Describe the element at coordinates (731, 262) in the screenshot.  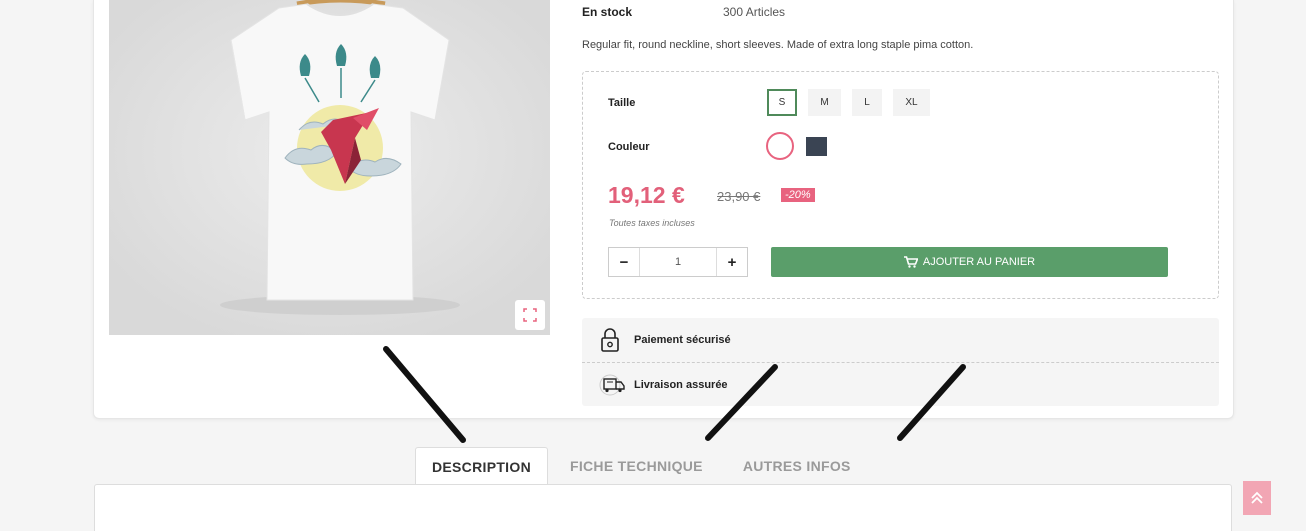
I see `quantity-increase-button: +` at that location.